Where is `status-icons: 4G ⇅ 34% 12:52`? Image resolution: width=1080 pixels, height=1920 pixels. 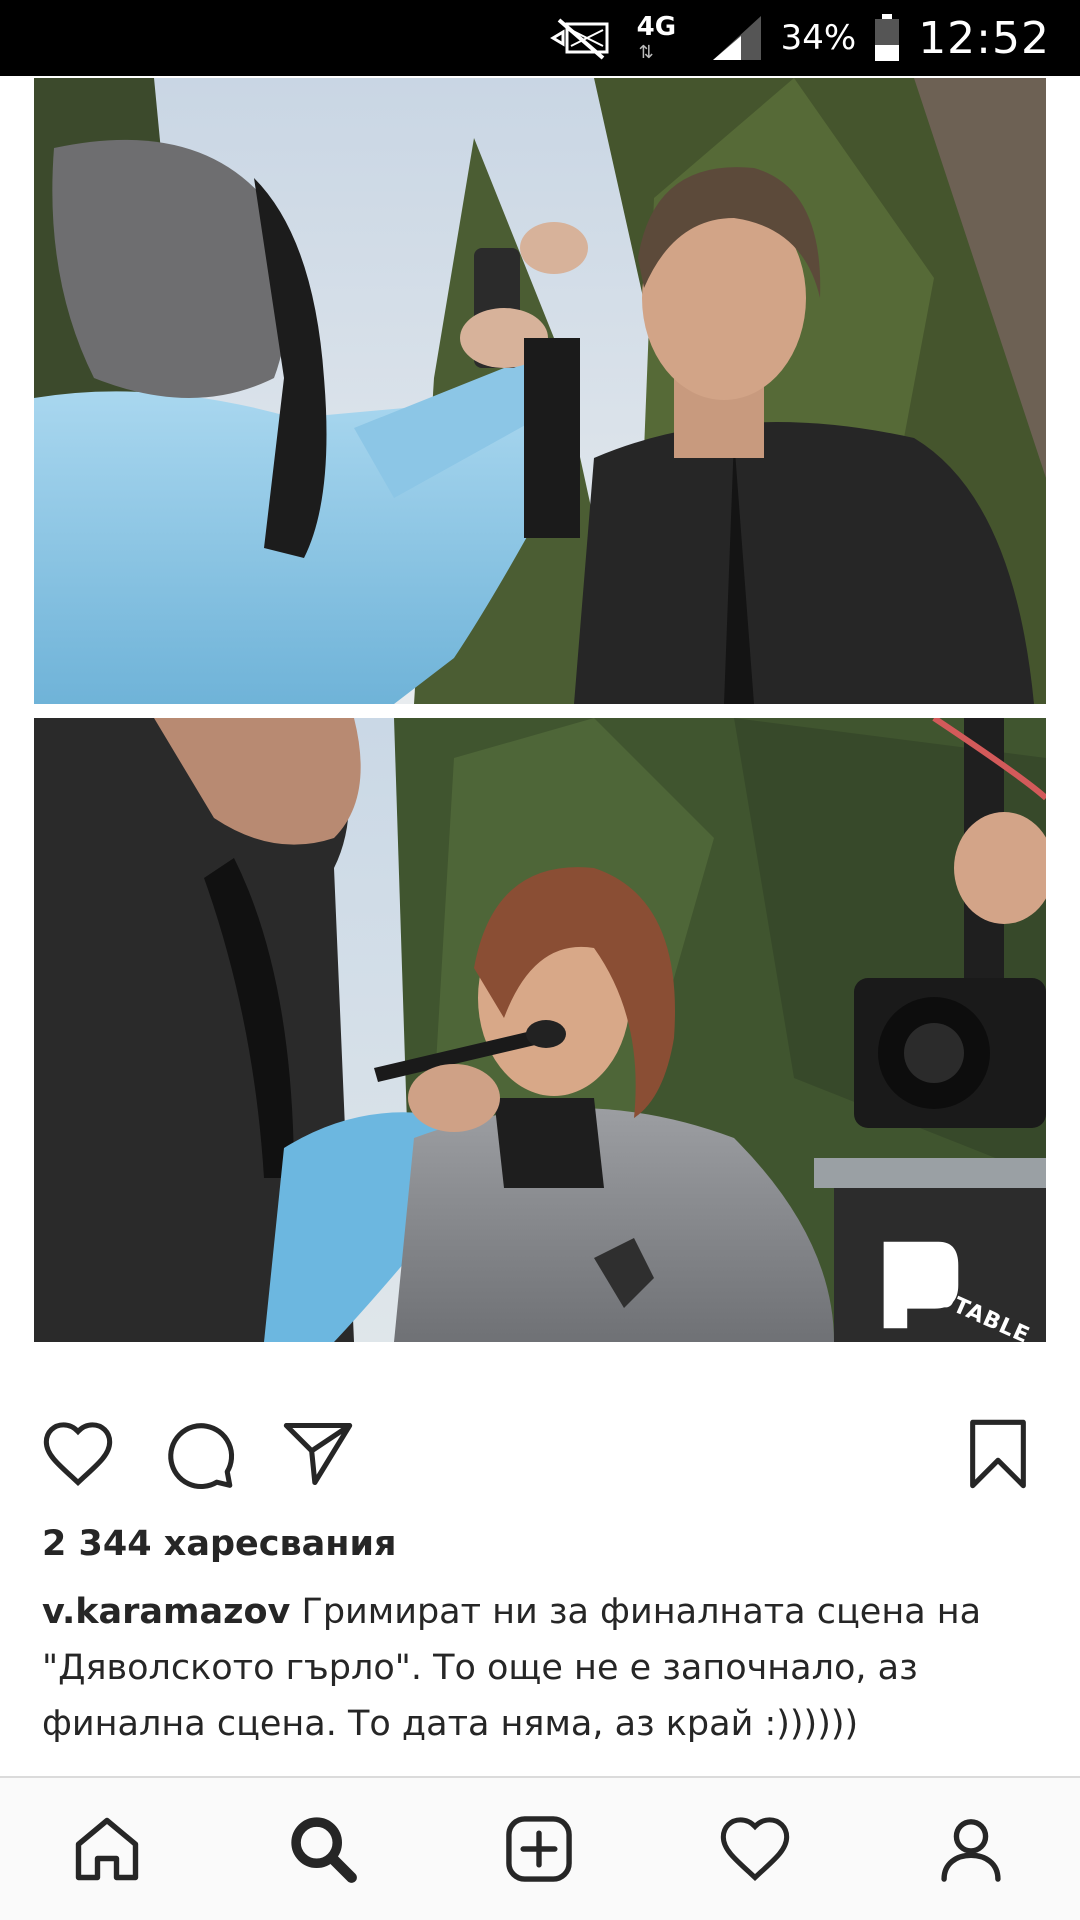 status-icons: 4G ⇅ 34% 12:52 is located at coordinates (797, 38).